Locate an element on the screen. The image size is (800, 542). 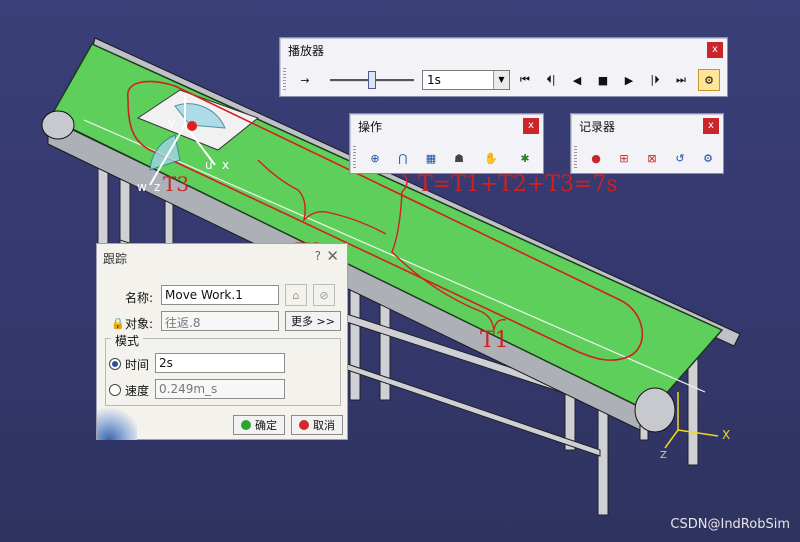
step-forward-icon: |⏵ is located at coordinates (655, 80).